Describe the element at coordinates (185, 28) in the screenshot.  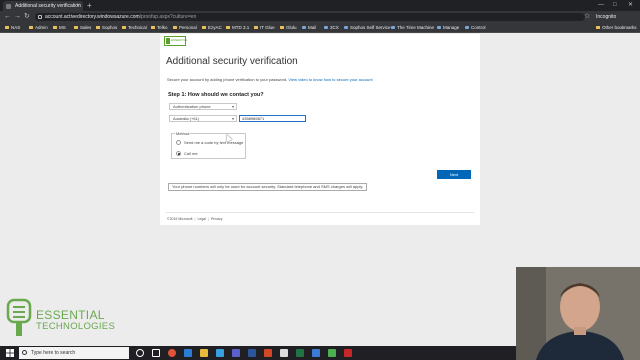
I see `bookmark-item: Personal` at that location.